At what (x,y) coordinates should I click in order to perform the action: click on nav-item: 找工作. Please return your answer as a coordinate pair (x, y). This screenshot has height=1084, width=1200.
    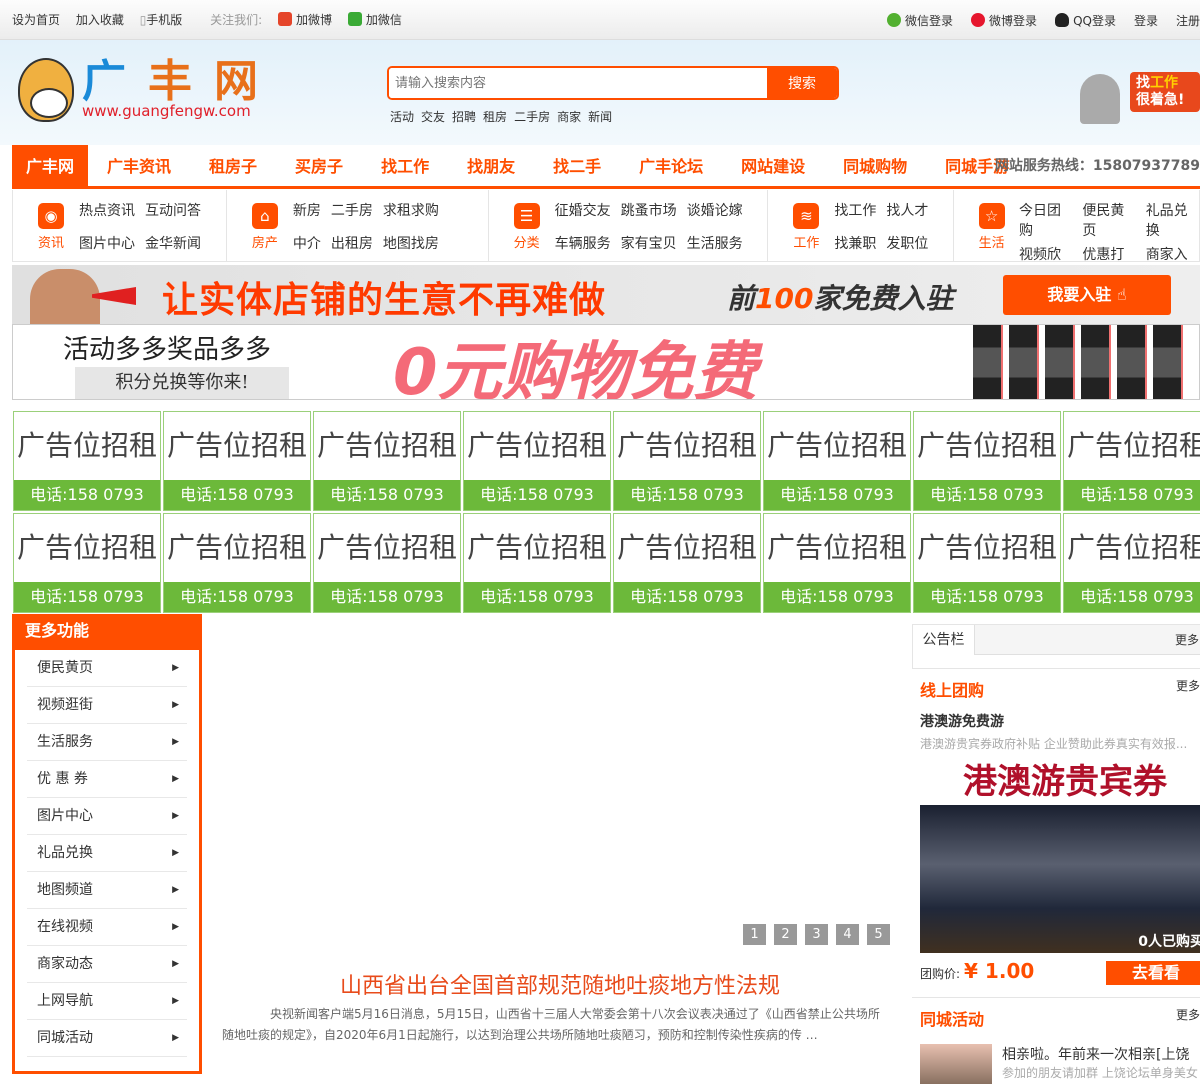
    Looking at the image, I should click on (405, 165).